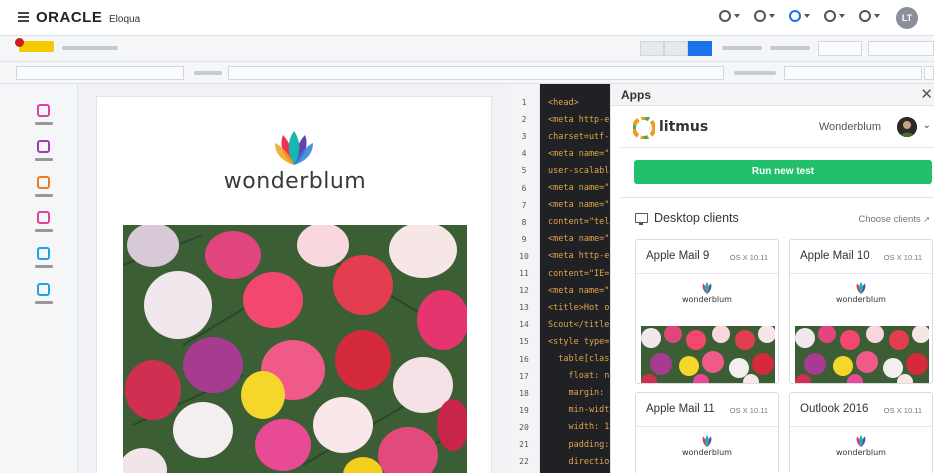 Image resolution: width=934 pixels, height=473 pixels. I want to click on external-link-icon: ↗, so click(926, 219).